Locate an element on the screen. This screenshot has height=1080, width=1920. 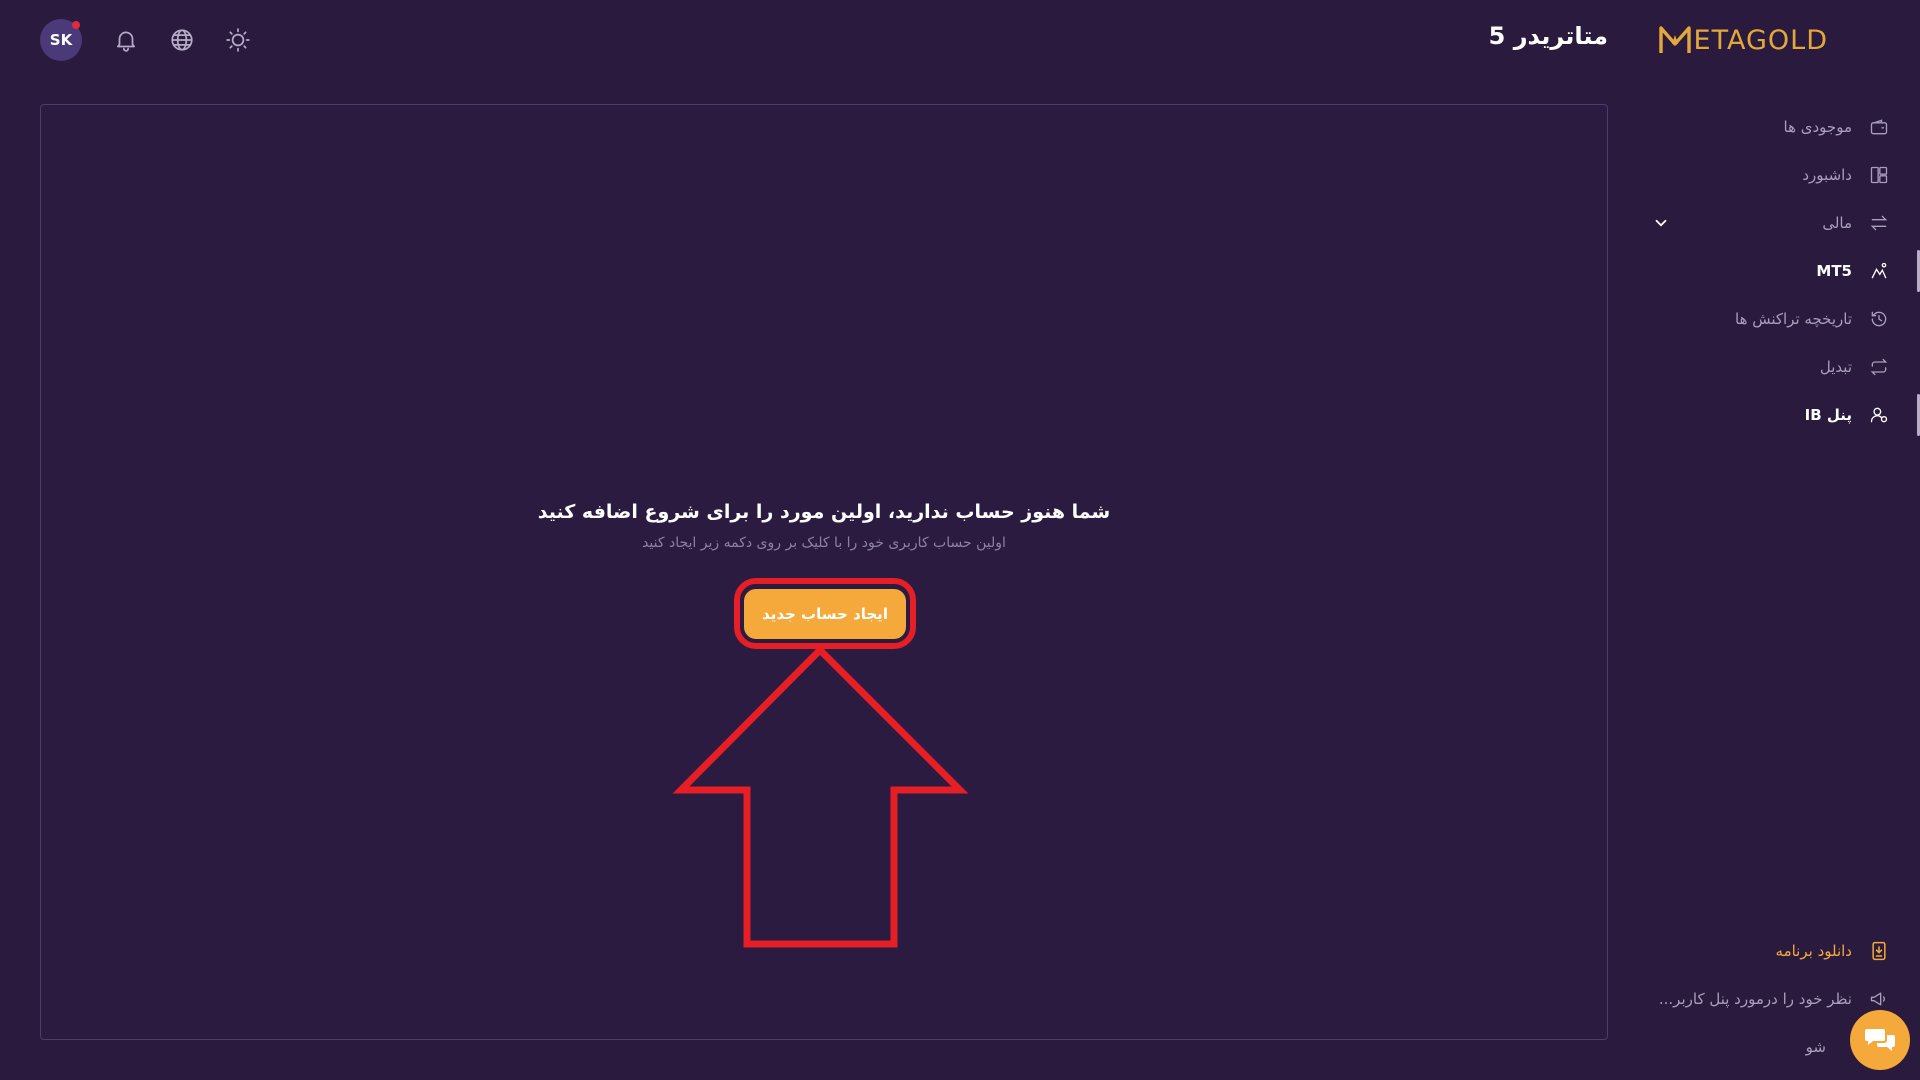
annotation-arrow is located at coordinates (820, 796).